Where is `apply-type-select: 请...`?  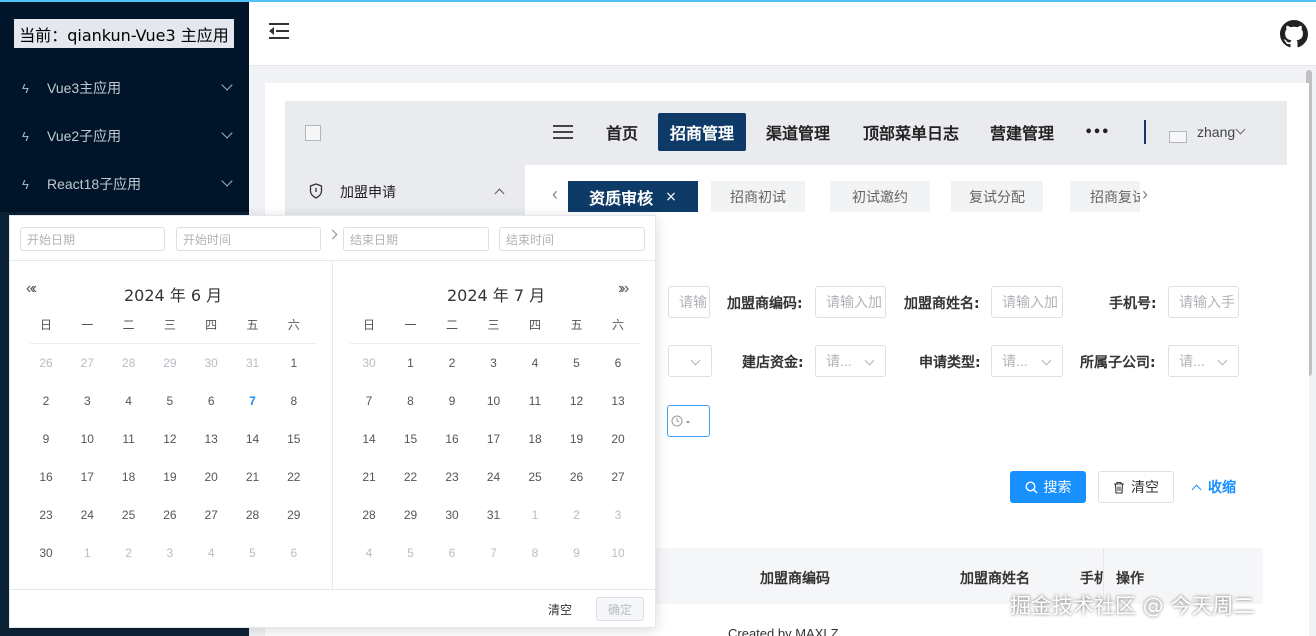 apply-type-select: 请... is located at coordinates (1027, 361).